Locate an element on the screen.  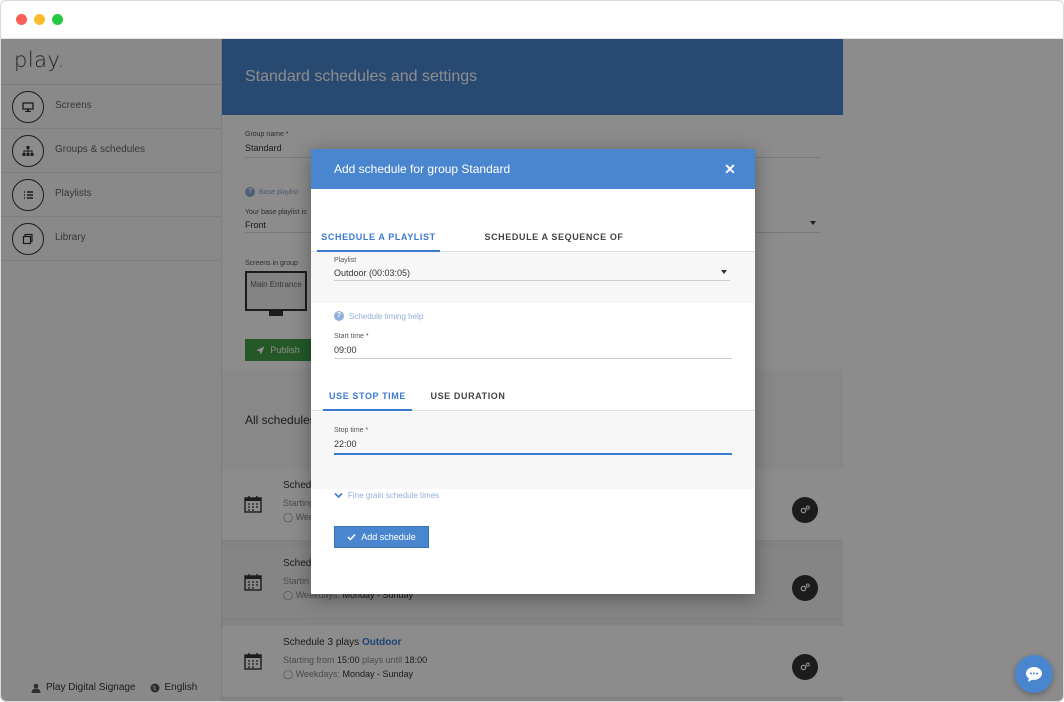
stop-time-input: 22:00 is located at coordinates (345, 444).